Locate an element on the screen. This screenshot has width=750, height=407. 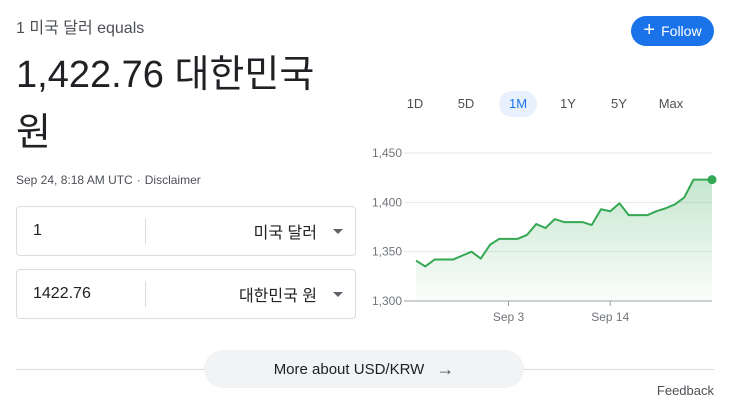
tab-5d: 5D is located at coordinates (466, 104).